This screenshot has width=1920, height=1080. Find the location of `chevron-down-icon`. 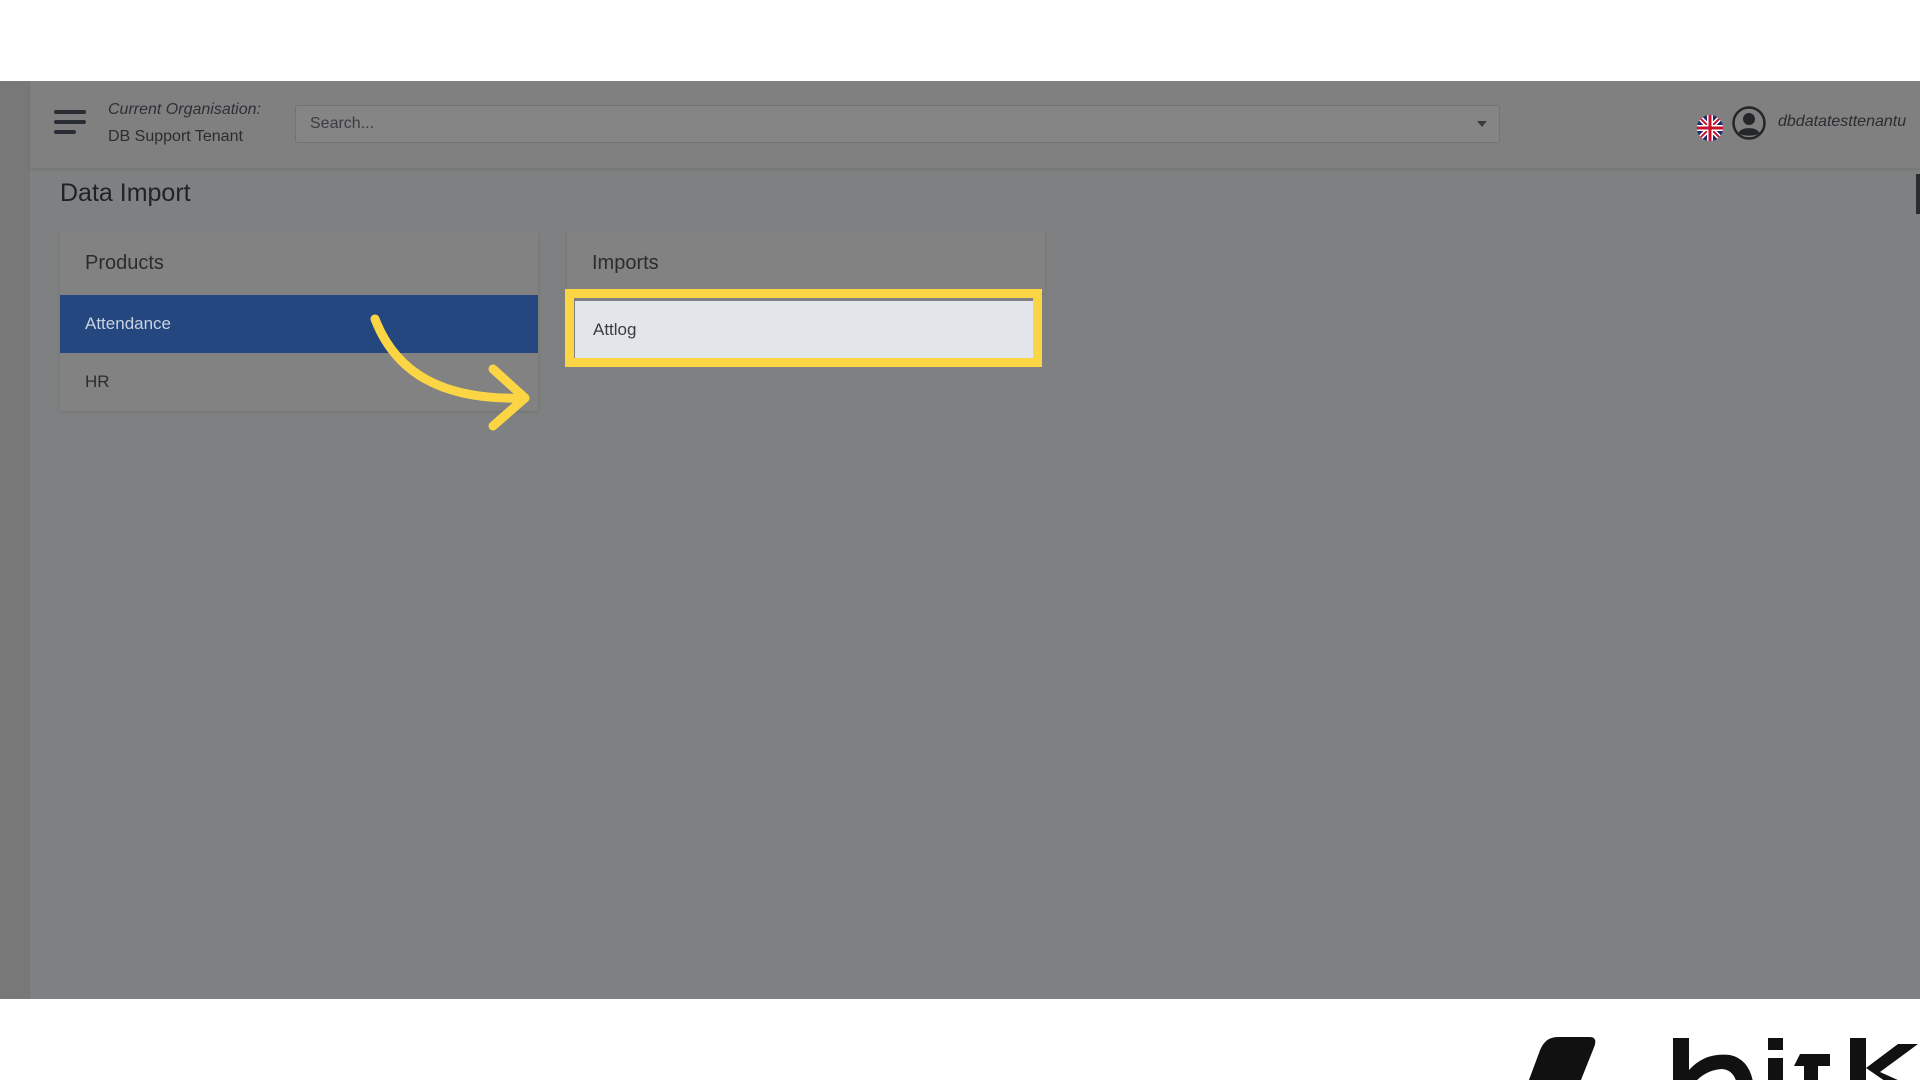

chevron-down-icon is located at coordinates (1482, 124).